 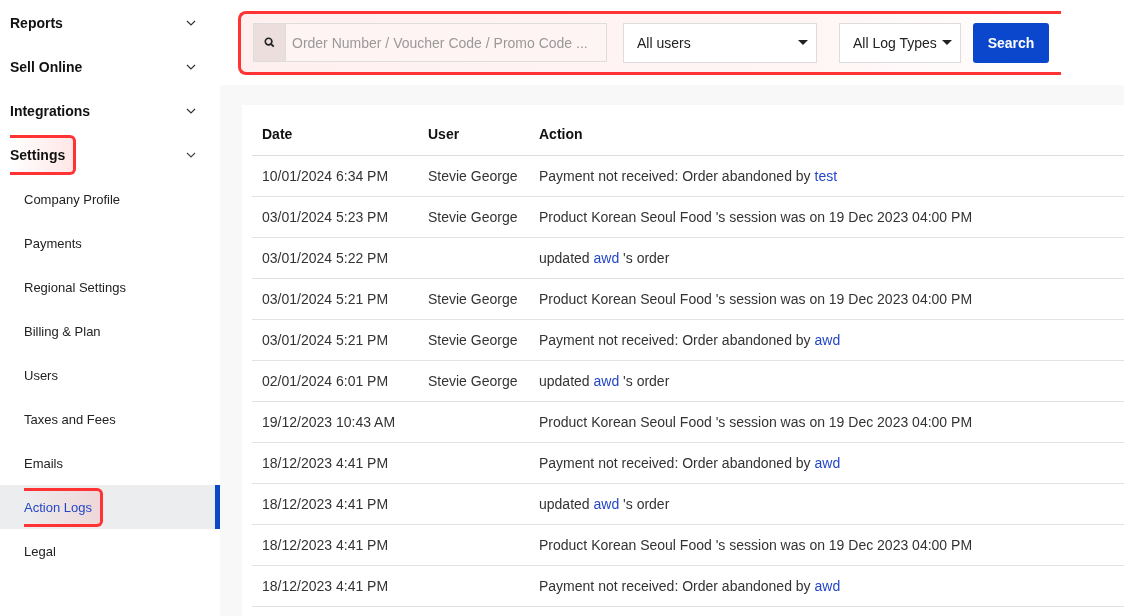 What do you see at coordinates (335, 422) in the screenshot?
I see `date-cell: 19/12/2023 10:43 AM` at bounding box center [335, 422].